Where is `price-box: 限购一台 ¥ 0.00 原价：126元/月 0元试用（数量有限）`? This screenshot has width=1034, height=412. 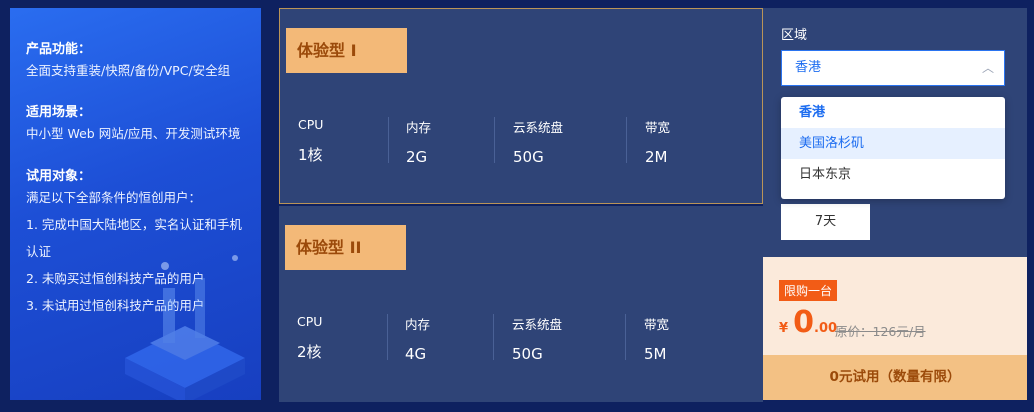 price-box: 限购一台 ¥ 0.00 原价：126元/月 0元试用（数量有限） is located at coordinates (895, 328).